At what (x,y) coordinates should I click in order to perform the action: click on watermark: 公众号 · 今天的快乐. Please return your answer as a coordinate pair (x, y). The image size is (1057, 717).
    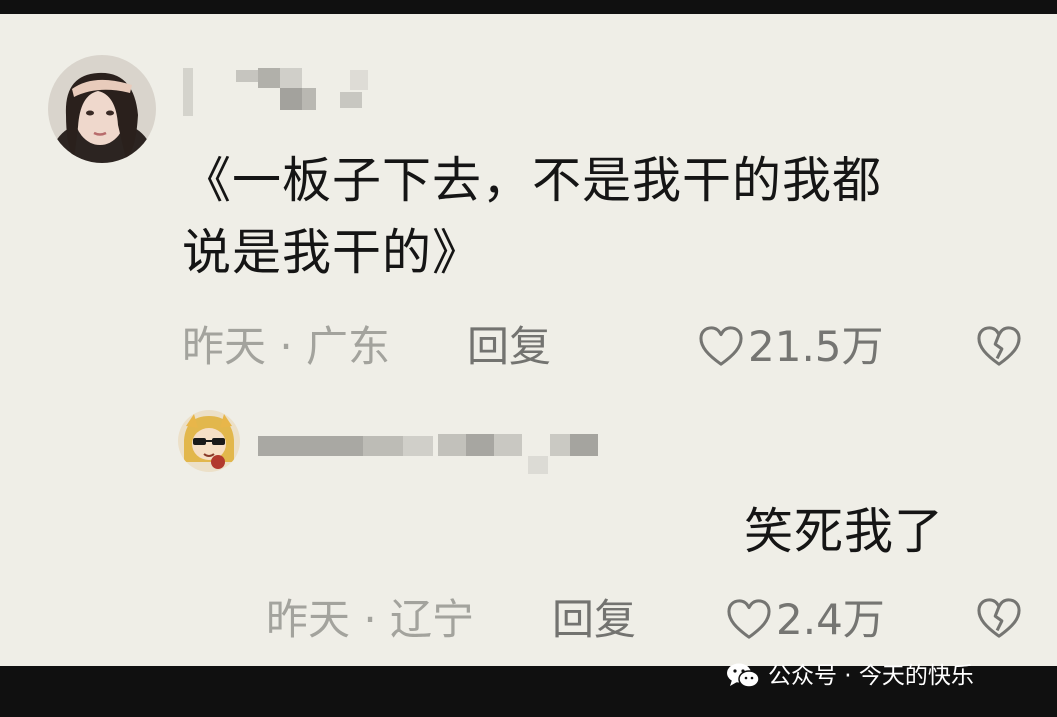
    Looking at the image, I should click on (850, 676).